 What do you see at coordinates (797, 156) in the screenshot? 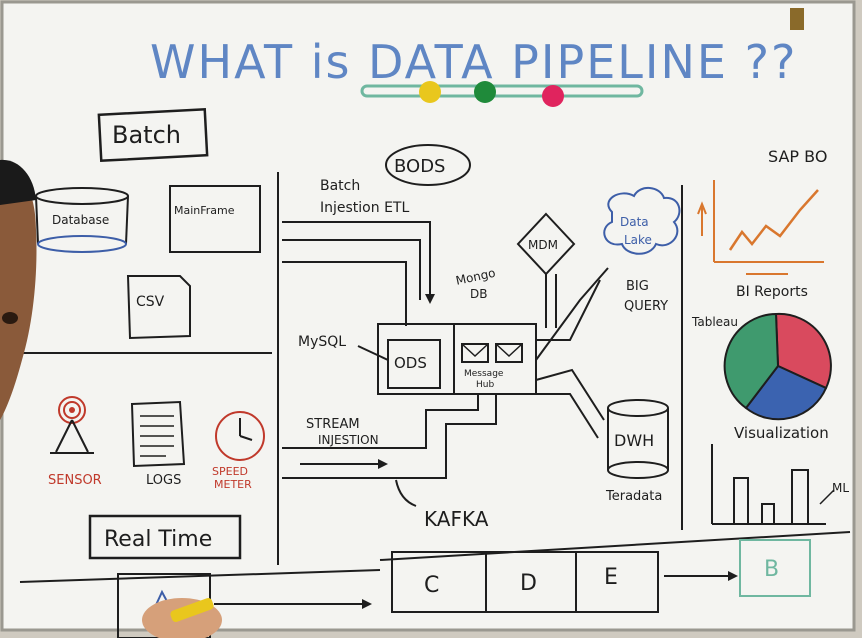
I see `sap-bo-label: SAP BO` at bounding box center [797, 156].